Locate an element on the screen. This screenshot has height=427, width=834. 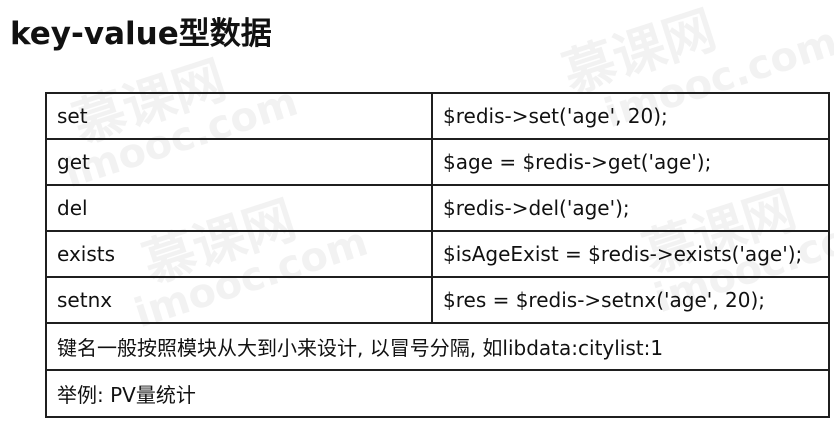
example-row: 举例: PV量统计 is located at coordinates (437, 393).